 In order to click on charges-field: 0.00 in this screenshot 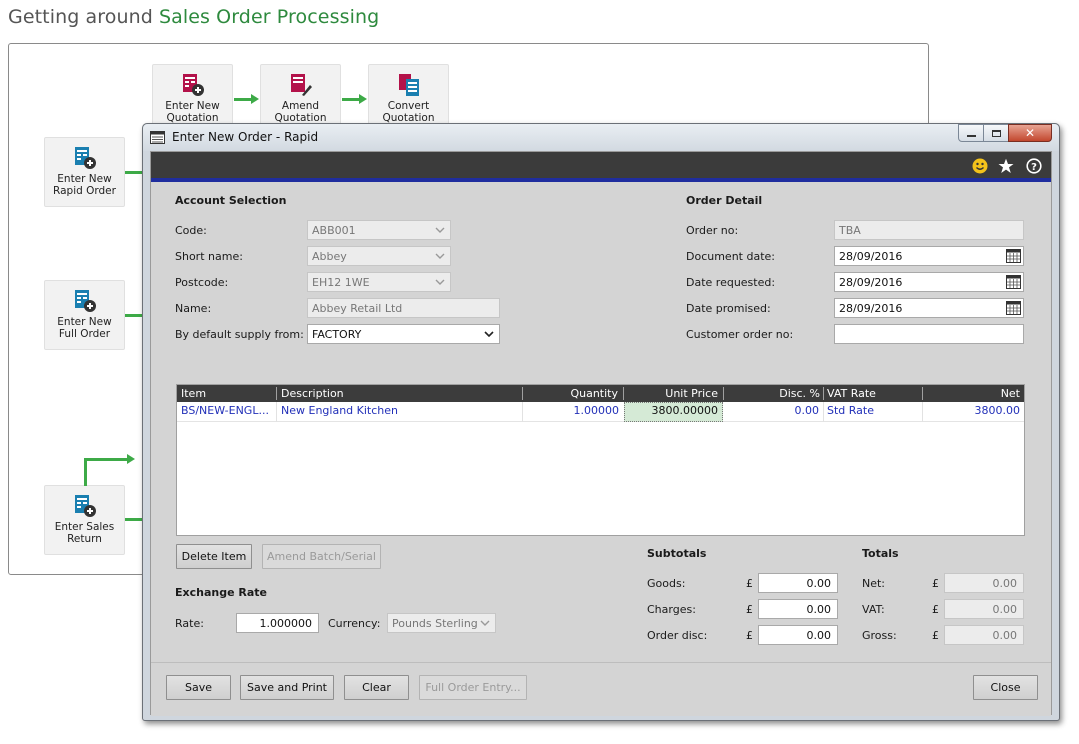, I will do `click(798, 609)`.